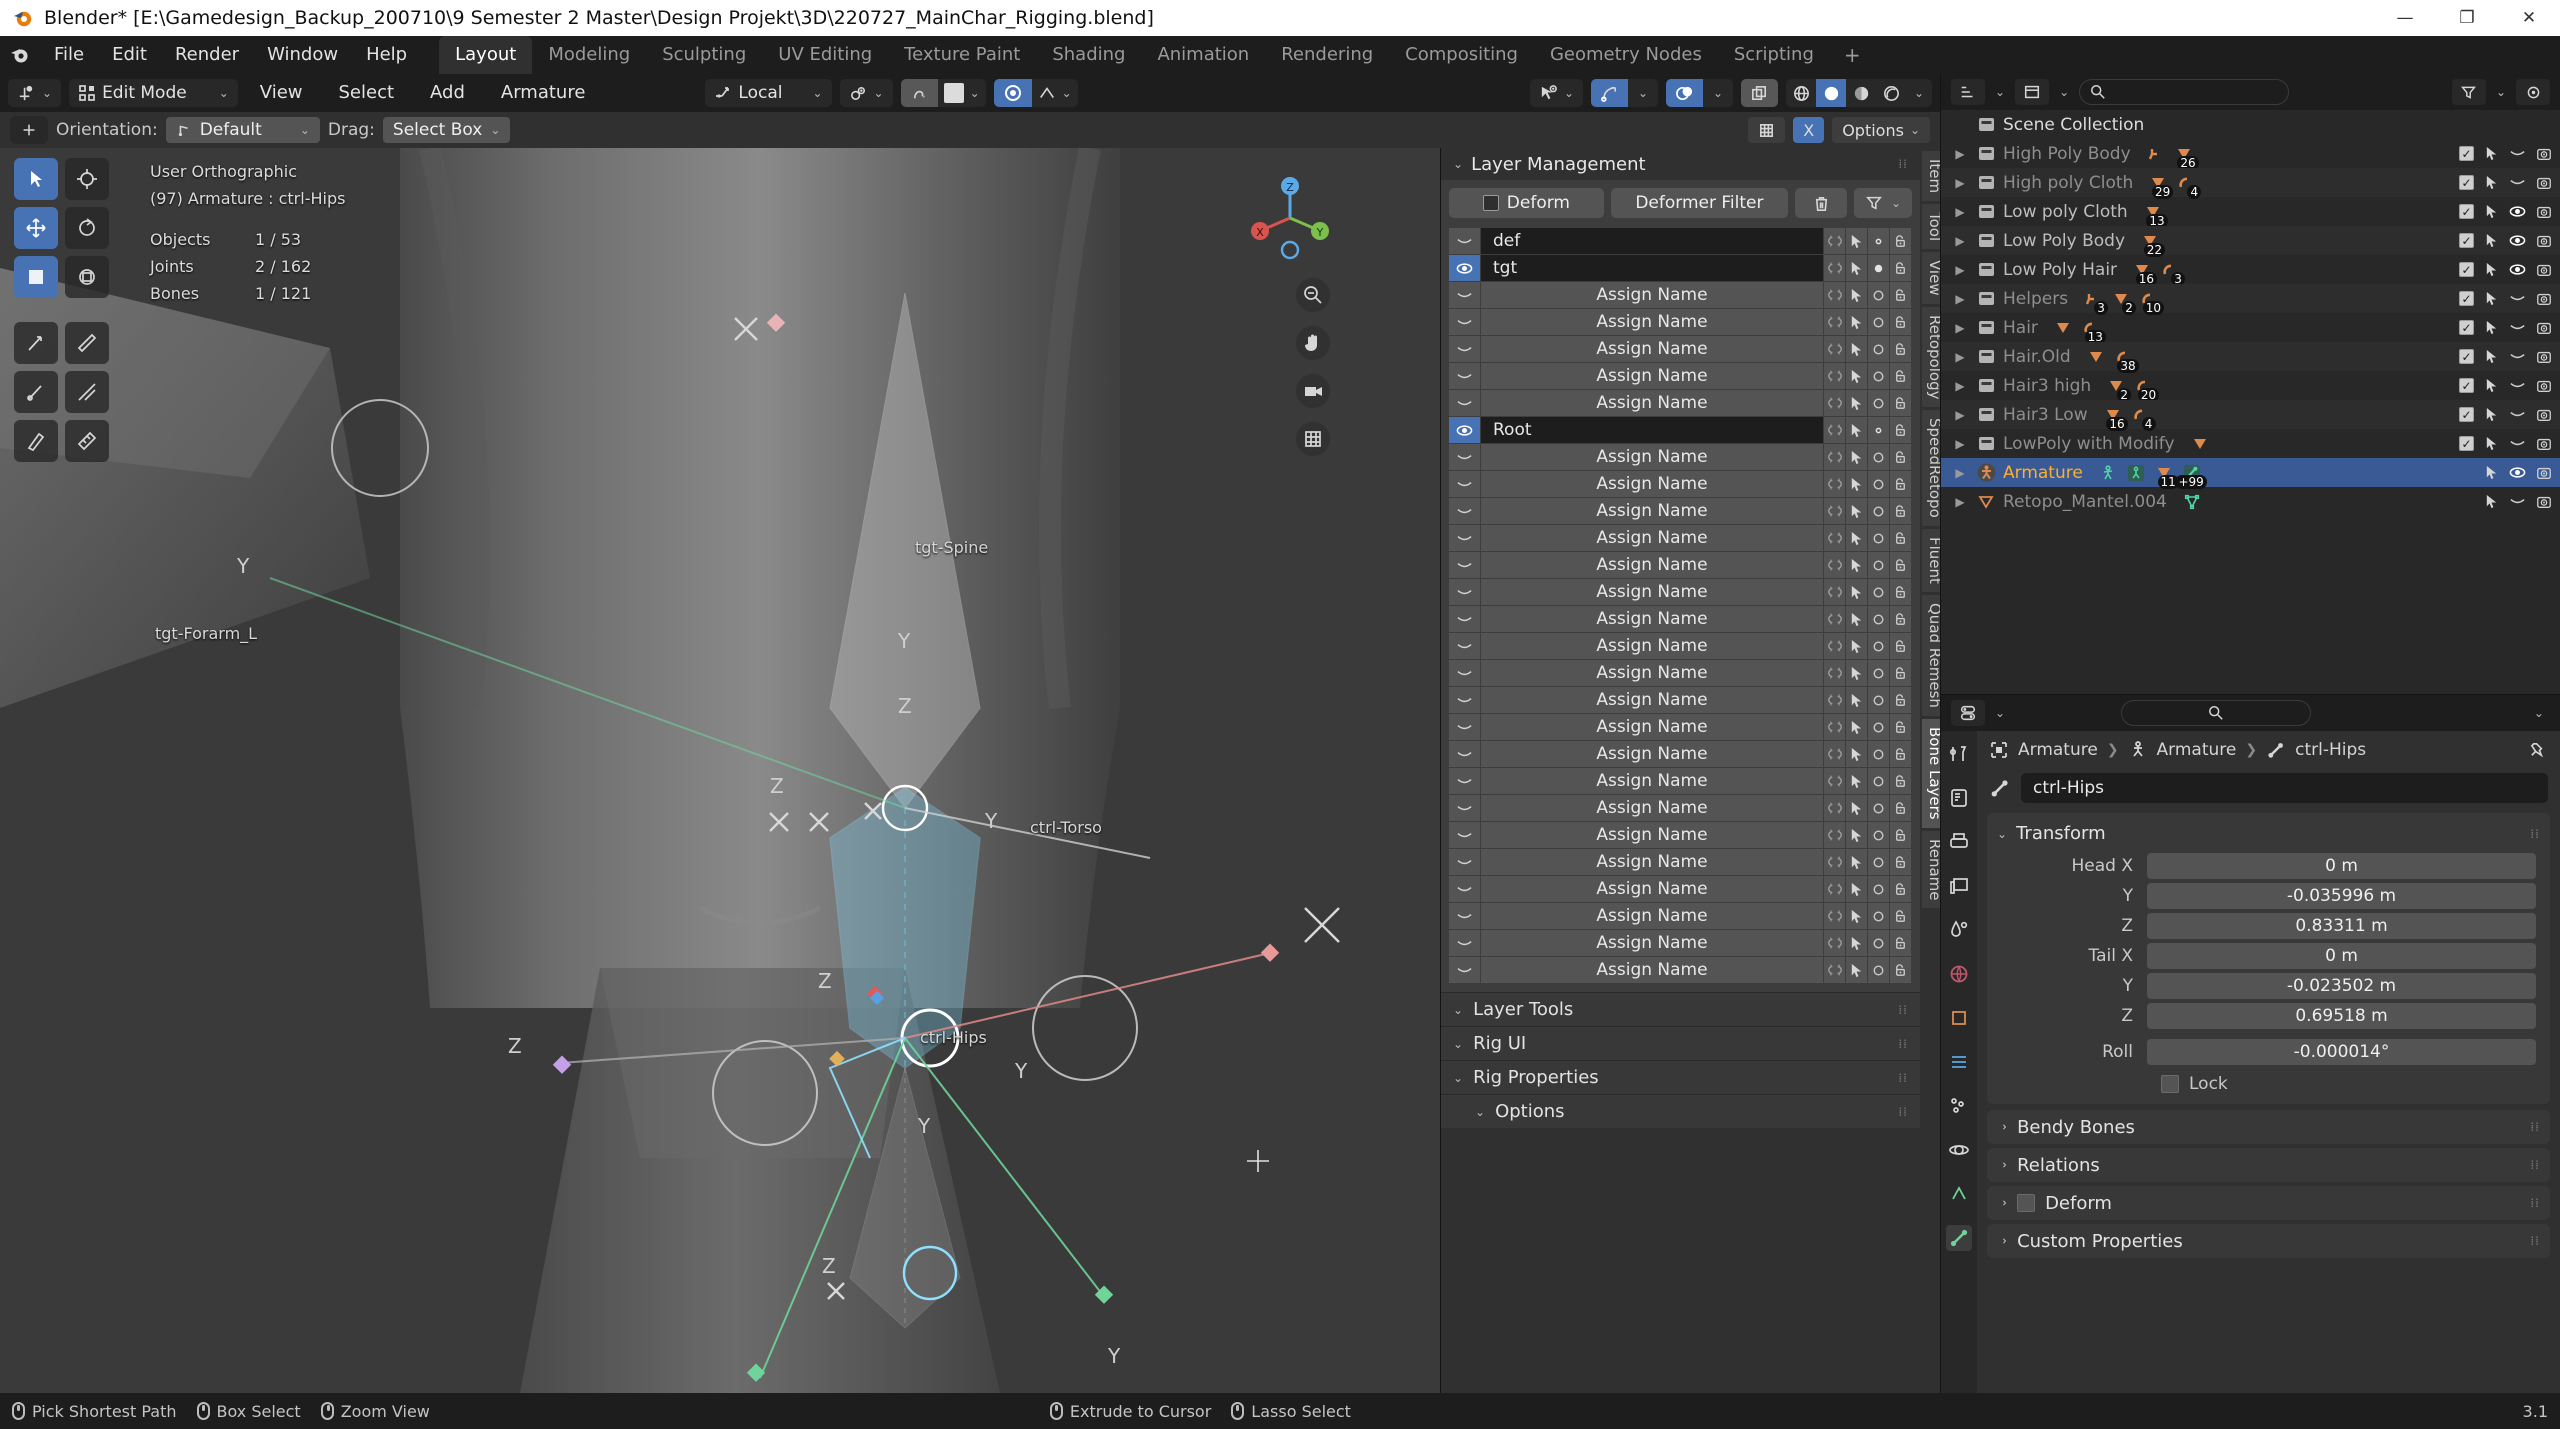 The height and width of the screenshot is (1429, 2560). I want to click on tool-bone-roll, so click(36, 392).